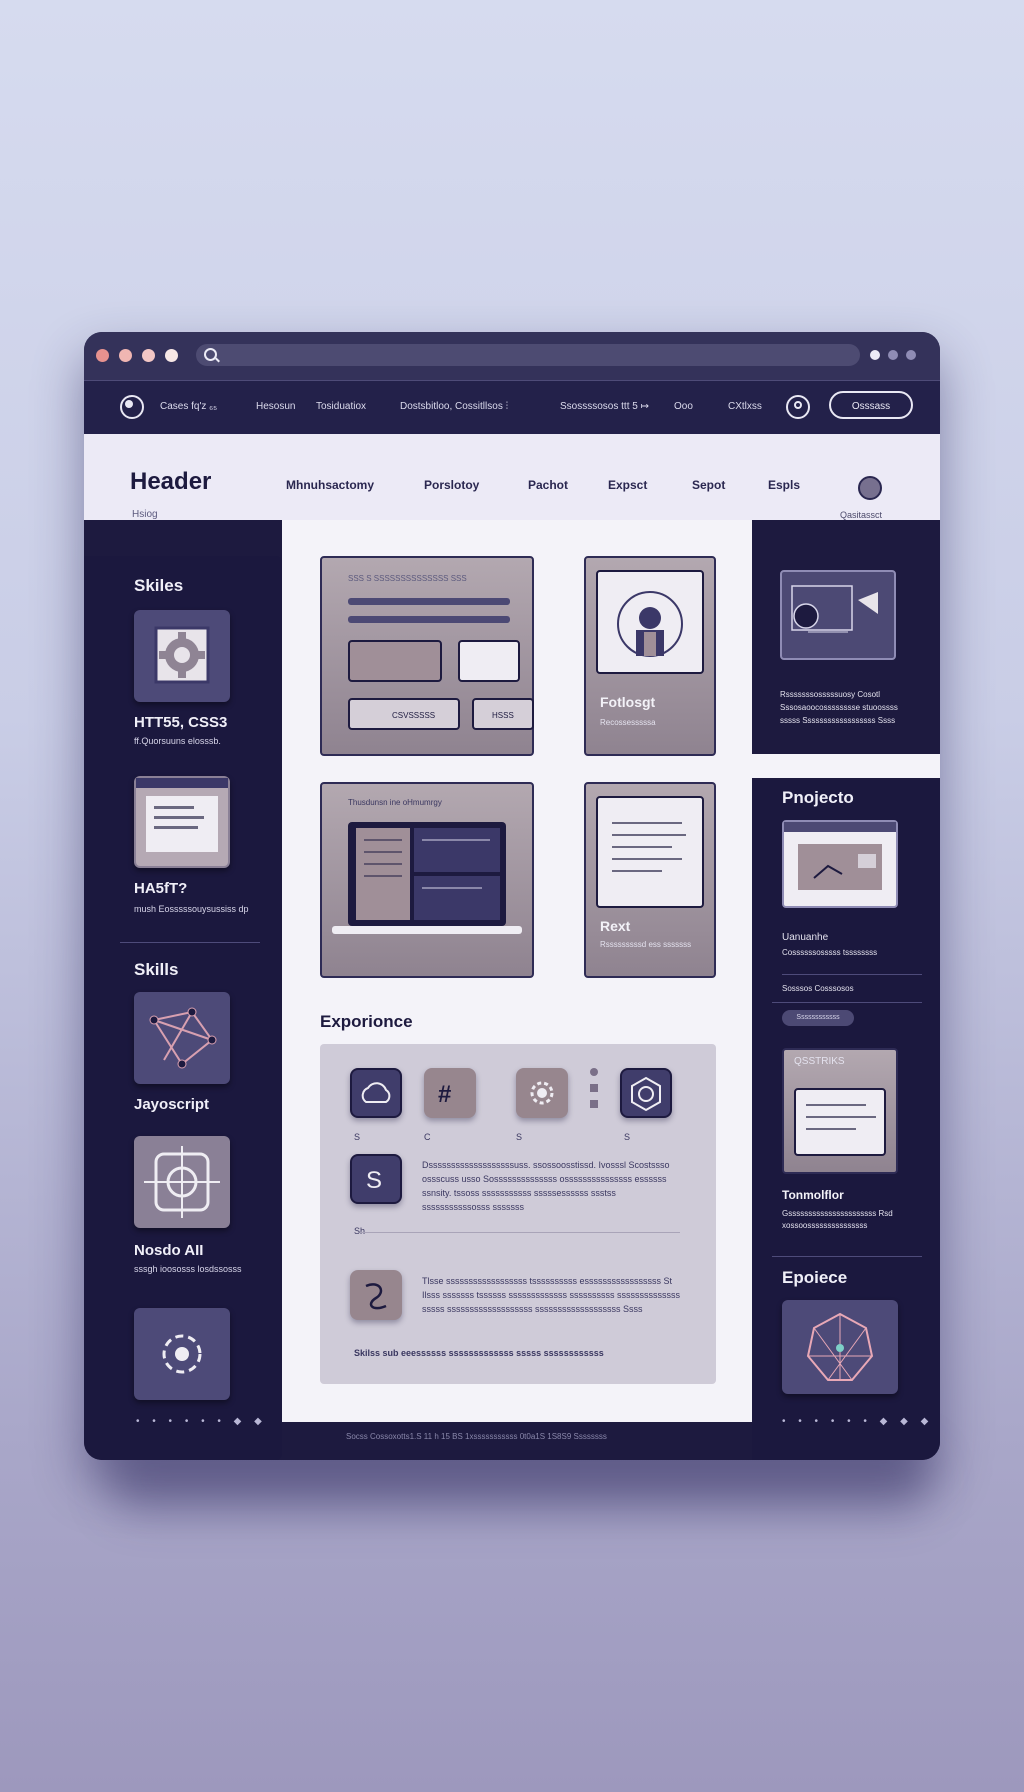 Image resolution: width=1024 pixels, height=1792 pixels. I want to click on nav-cta-button: Osssass, so click(871, 405).